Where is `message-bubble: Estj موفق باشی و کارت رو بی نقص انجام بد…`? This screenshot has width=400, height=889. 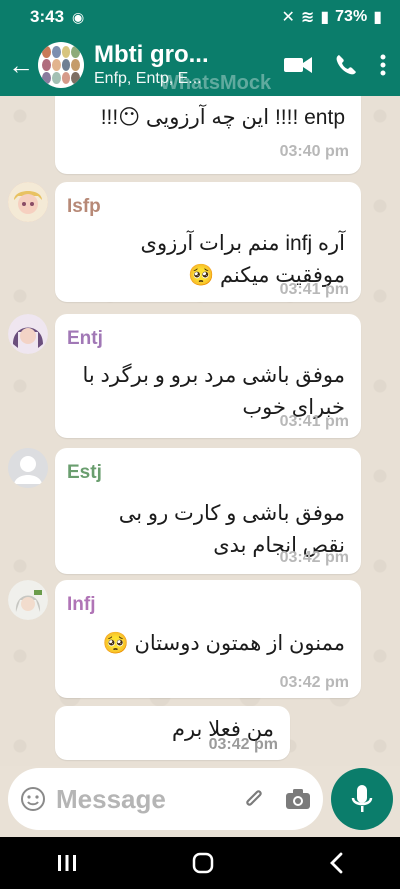
message-bubble: Estj موفق باشی و کارت رو بی نقص انجام بد… is located at coordinates (208, 511).